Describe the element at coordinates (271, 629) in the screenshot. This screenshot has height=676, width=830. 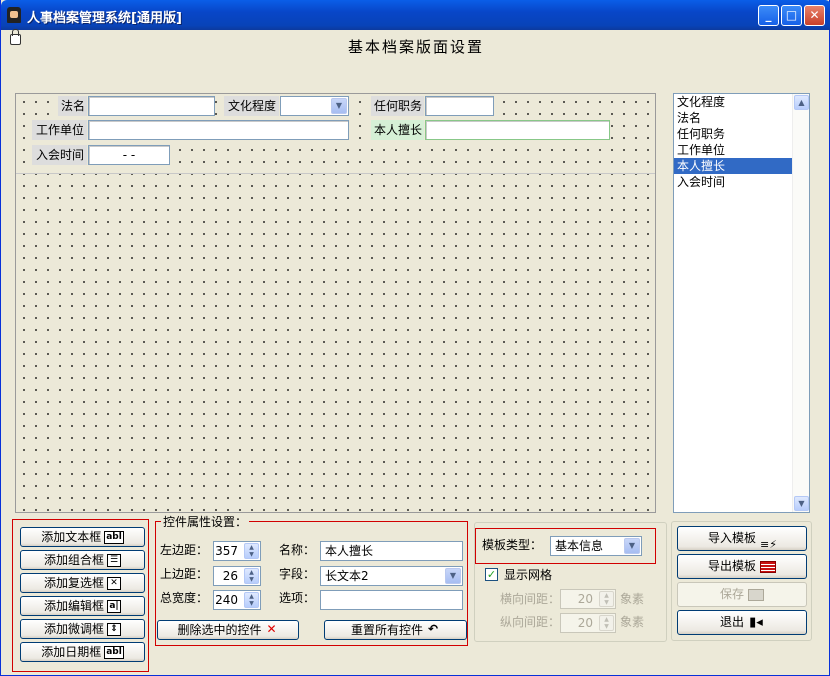
I see `delete-icon: ✕` at that location.